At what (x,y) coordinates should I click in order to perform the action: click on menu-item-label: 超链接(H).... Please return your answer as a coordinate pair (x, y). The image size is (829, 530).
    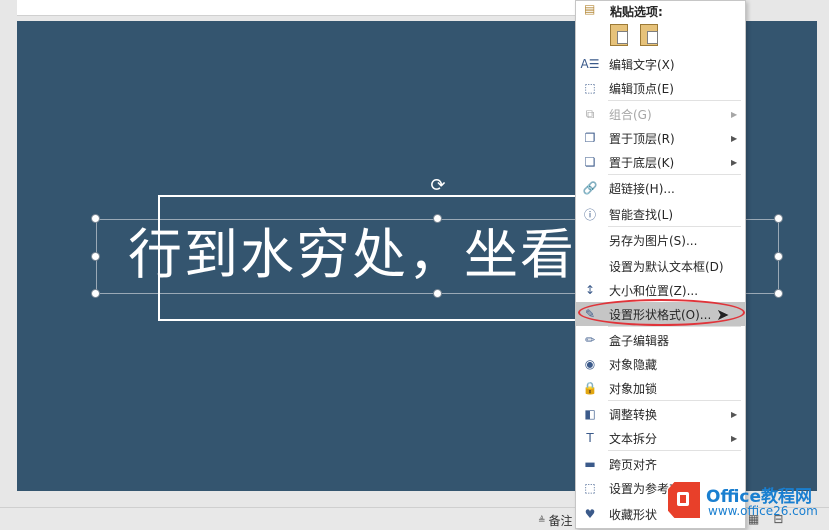
    Looking at the image, I should click on (642, 188).